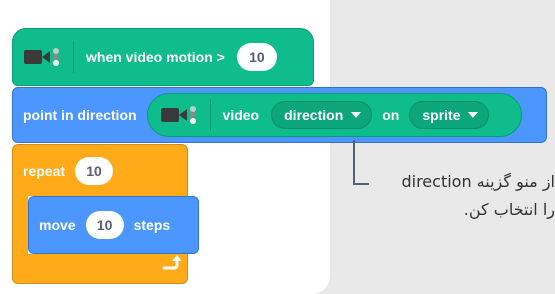 This screenshot has height=294, width=555. Describe the element at coordinates (391, 115) in the screenshot. I see `on-label: on` at that location.